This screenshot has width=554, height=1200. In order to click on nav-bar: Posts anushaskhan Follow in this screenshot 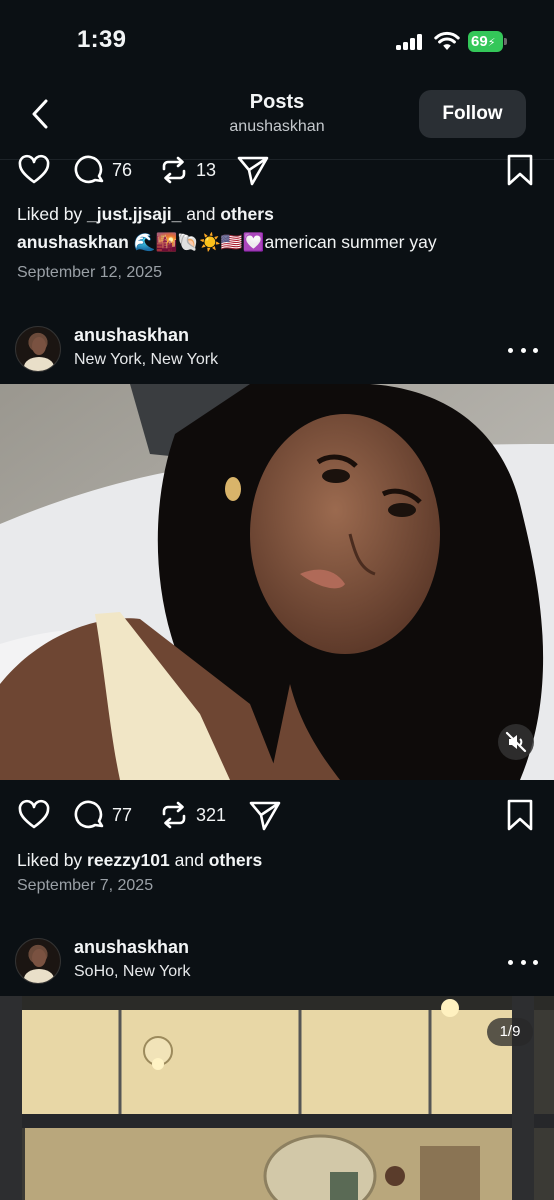, I will do `click(277, 121)`.